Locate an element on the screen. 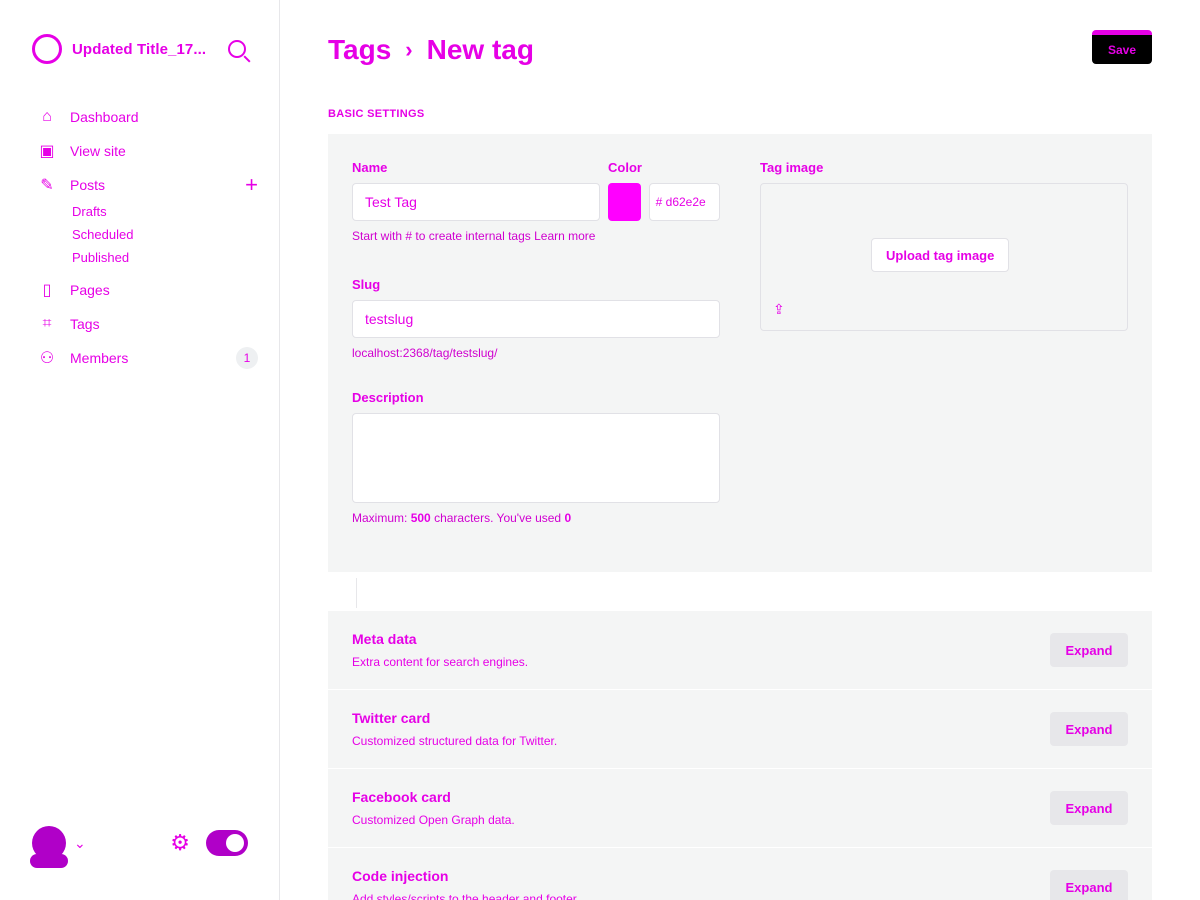 The height and width of the screenshot is (900, 1200). sidebar-item-label: View site is located at coordinates (98, 151).